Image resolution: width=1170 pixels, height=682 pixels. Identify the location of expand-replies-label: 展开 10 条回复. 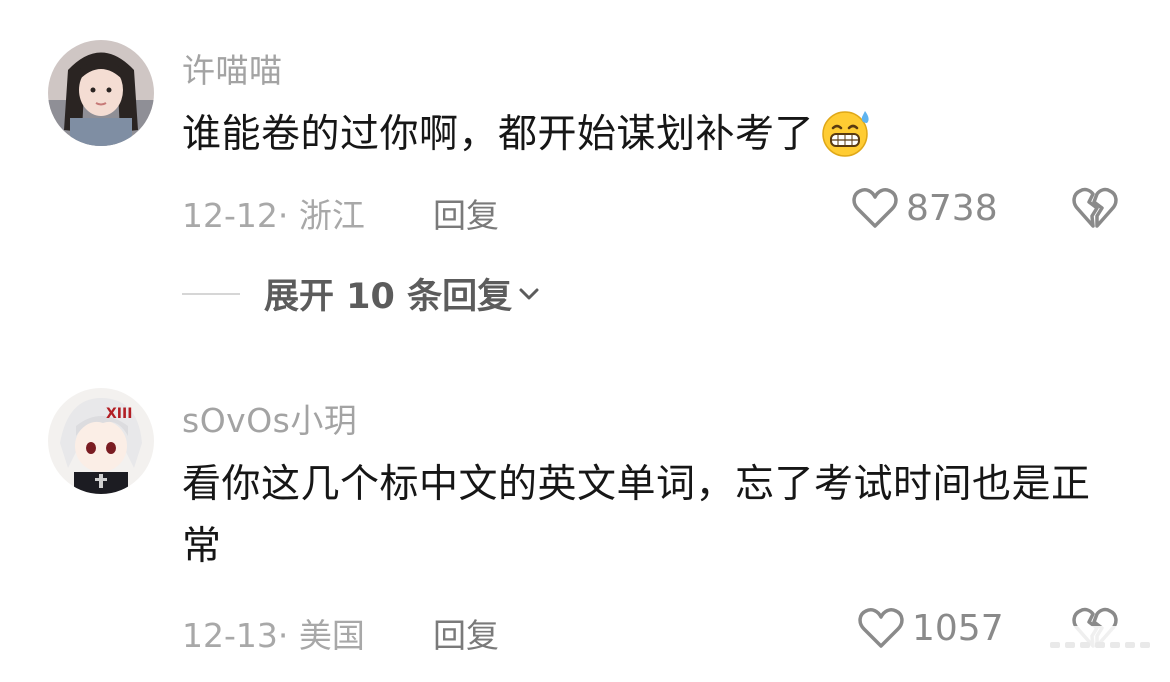
(388, 297).